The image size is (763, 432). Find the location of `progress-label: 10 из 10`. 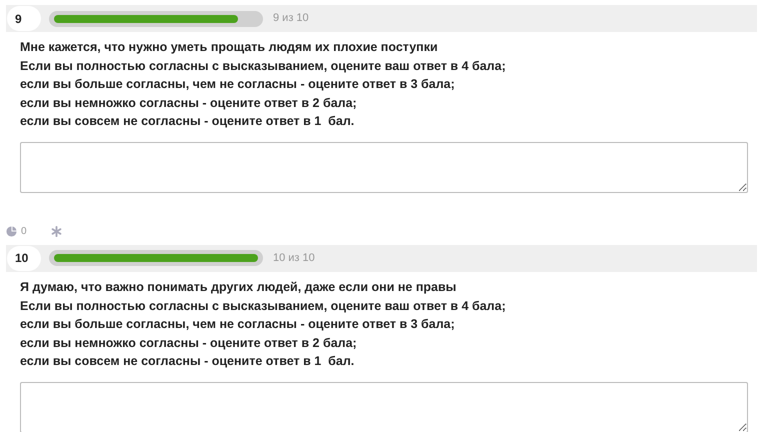

progress-label: 10 из 10 is located at coordinates (294, 258).